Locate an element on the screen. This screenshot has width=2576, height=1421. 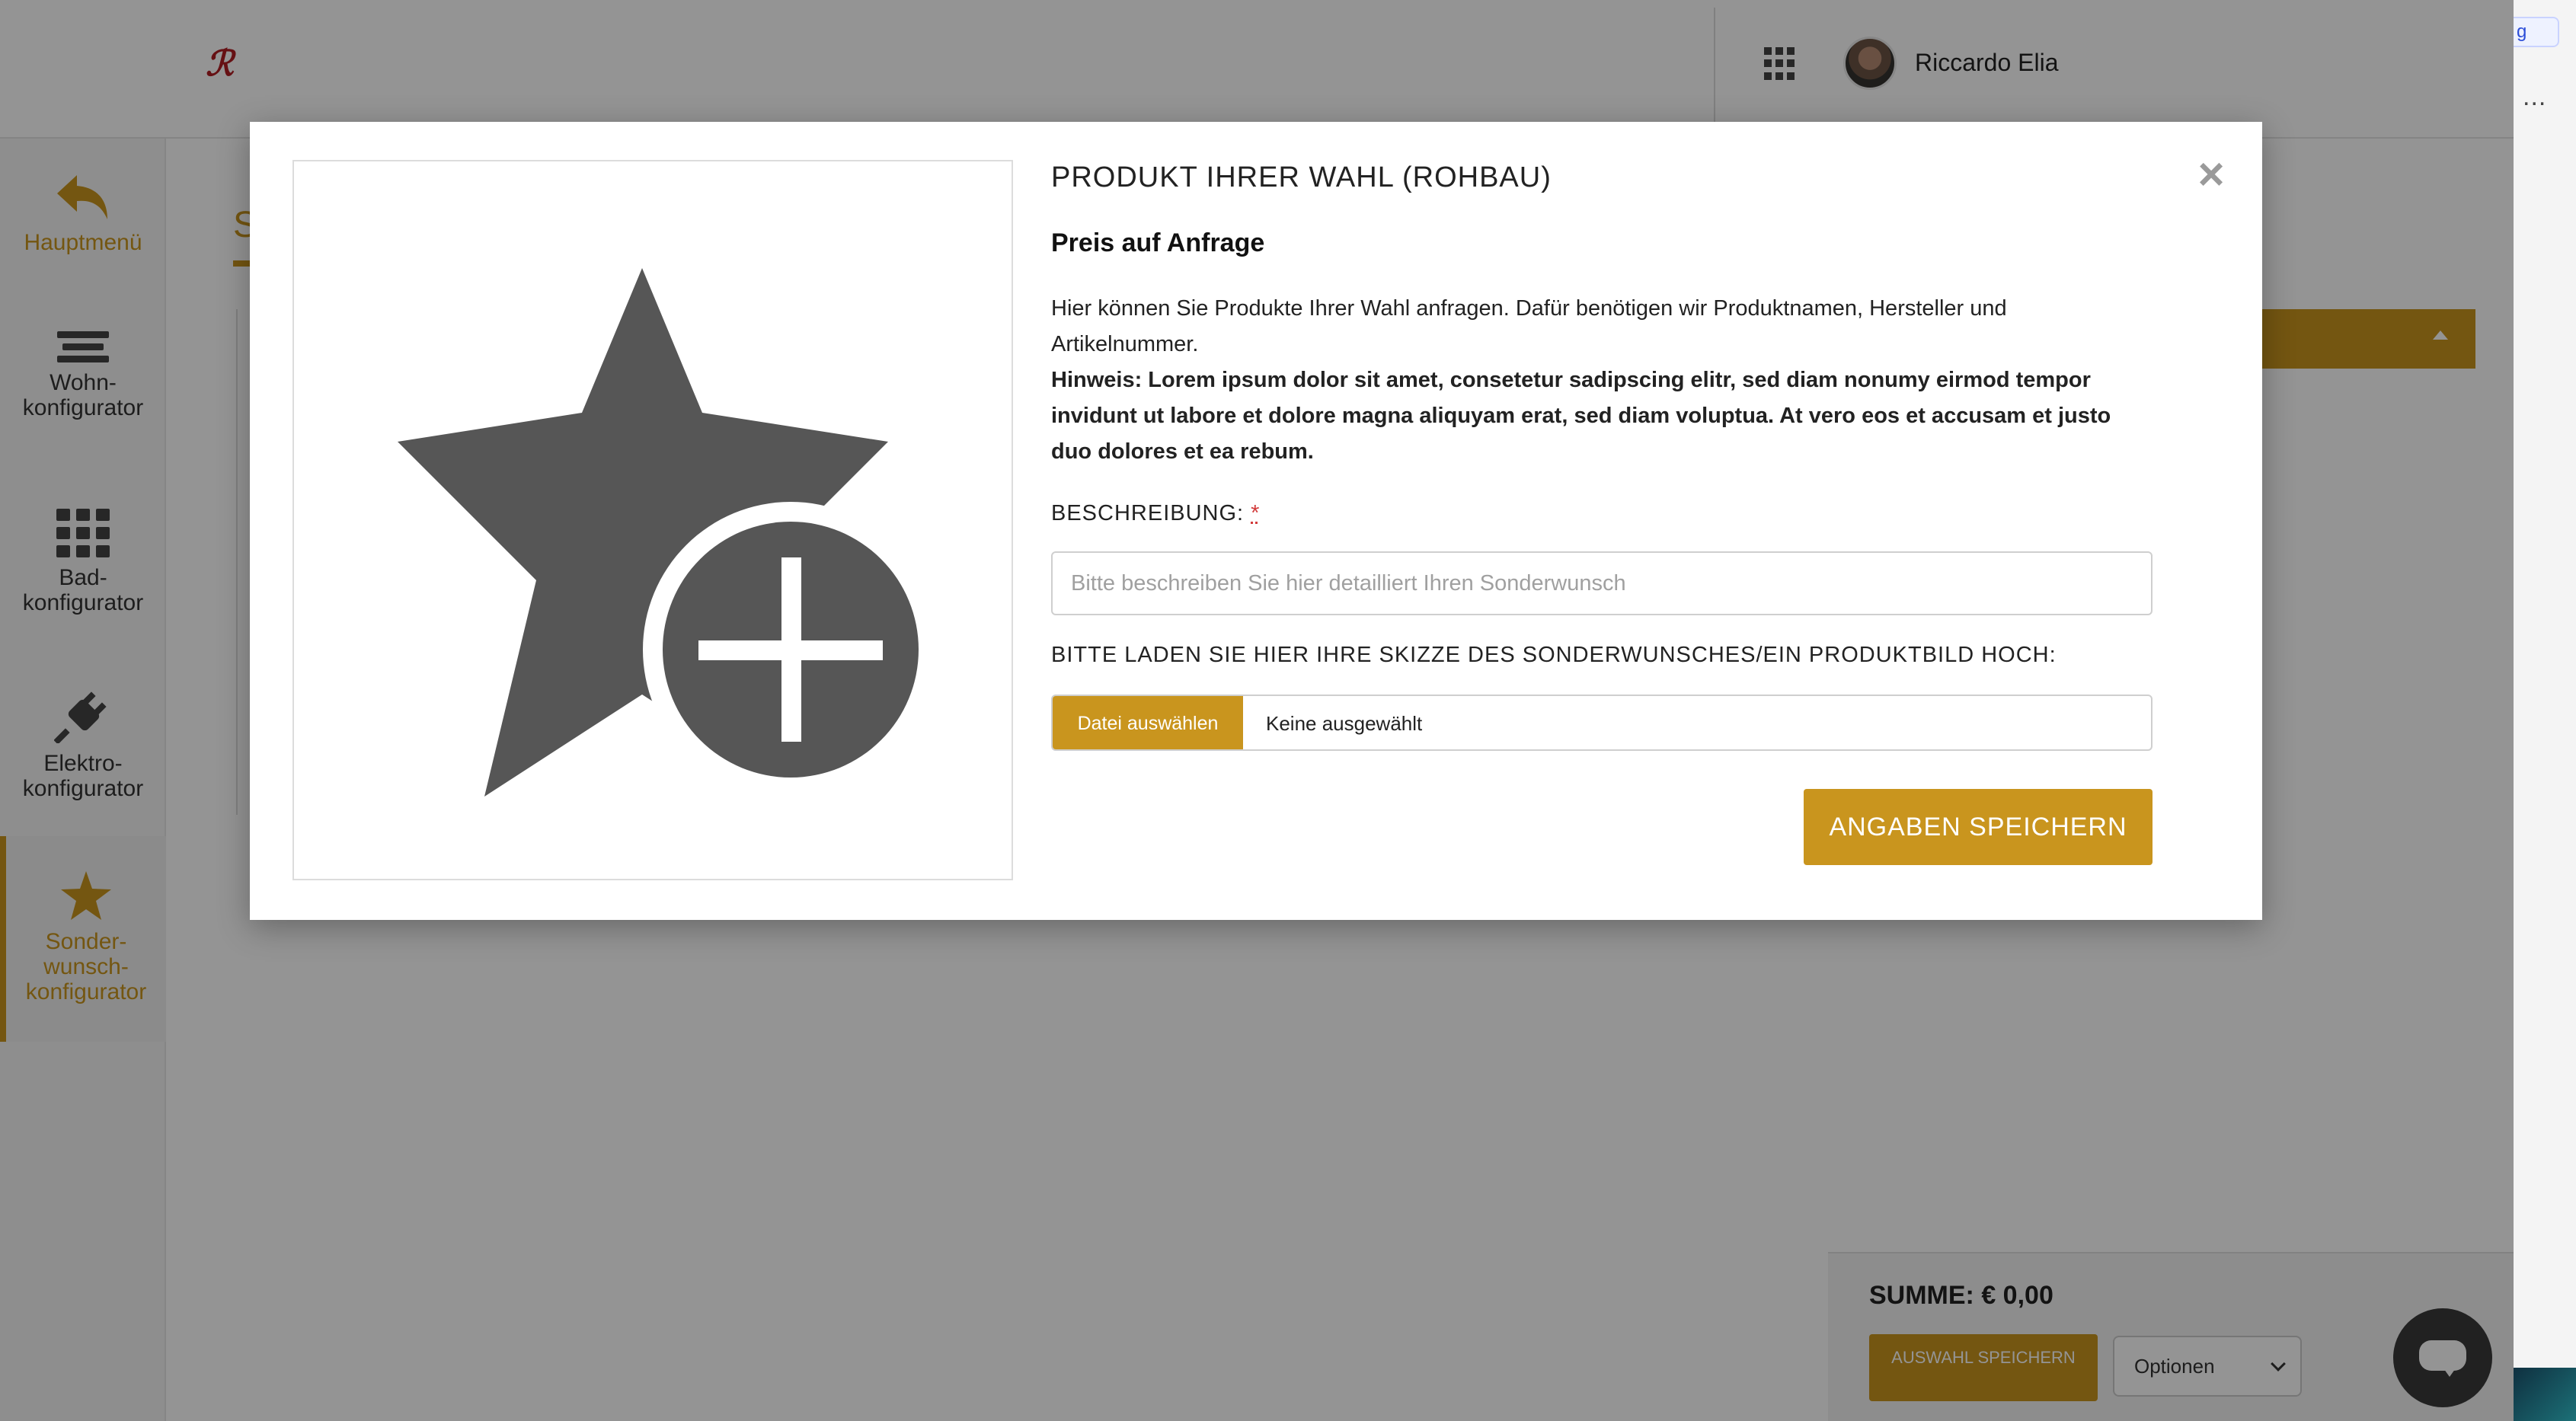
product-image is located at coordinates (652, 520).